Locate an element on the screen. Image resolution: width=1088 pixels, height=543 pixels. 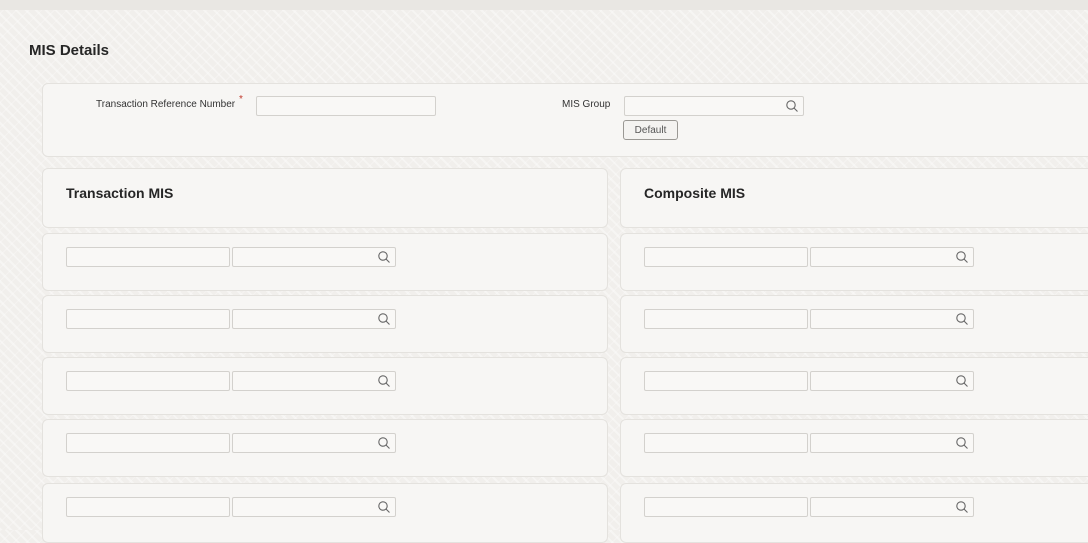
txn-ref-label: Transaction Reference Number is located at coordinates (166, 104).